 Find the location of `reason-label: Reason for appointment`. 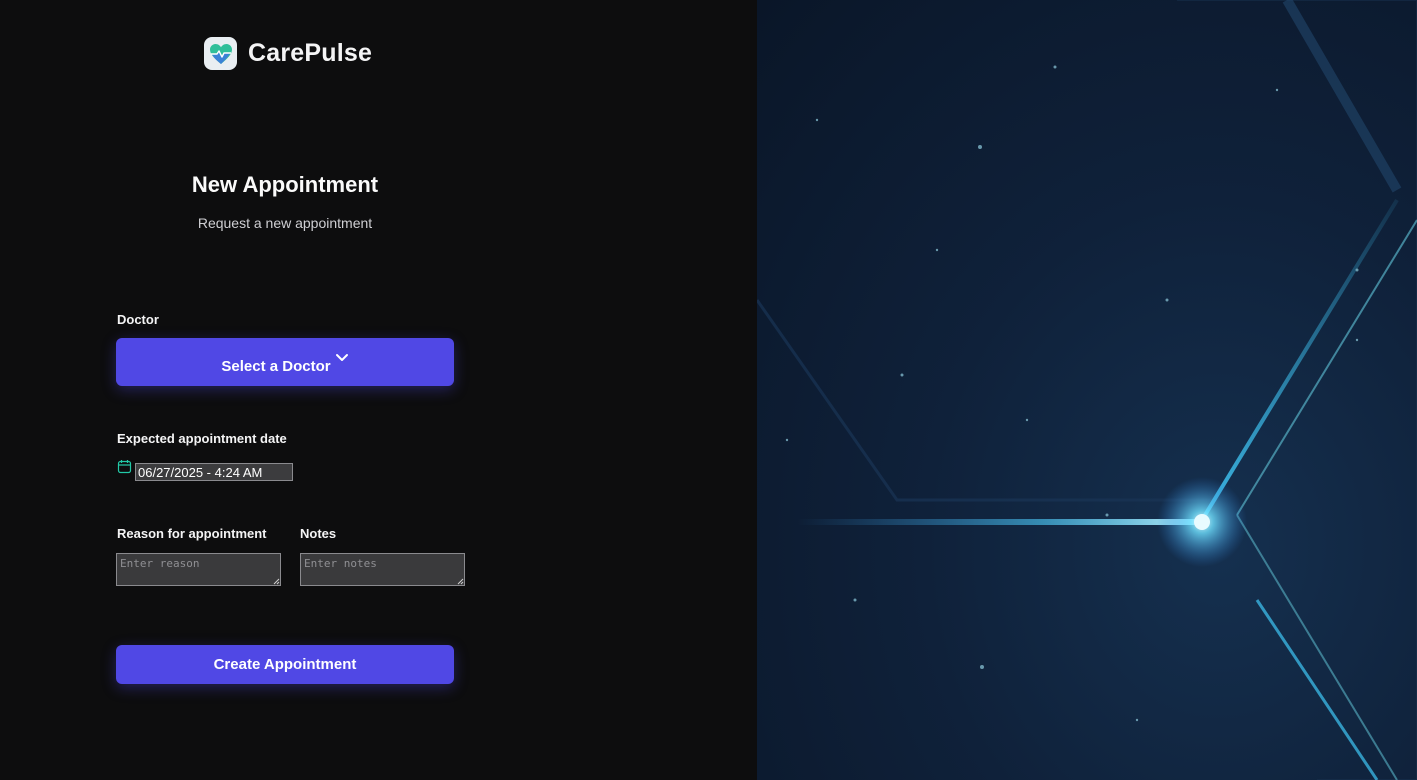

reason-label: Reason for appointment is located at coordinates (192, 533).